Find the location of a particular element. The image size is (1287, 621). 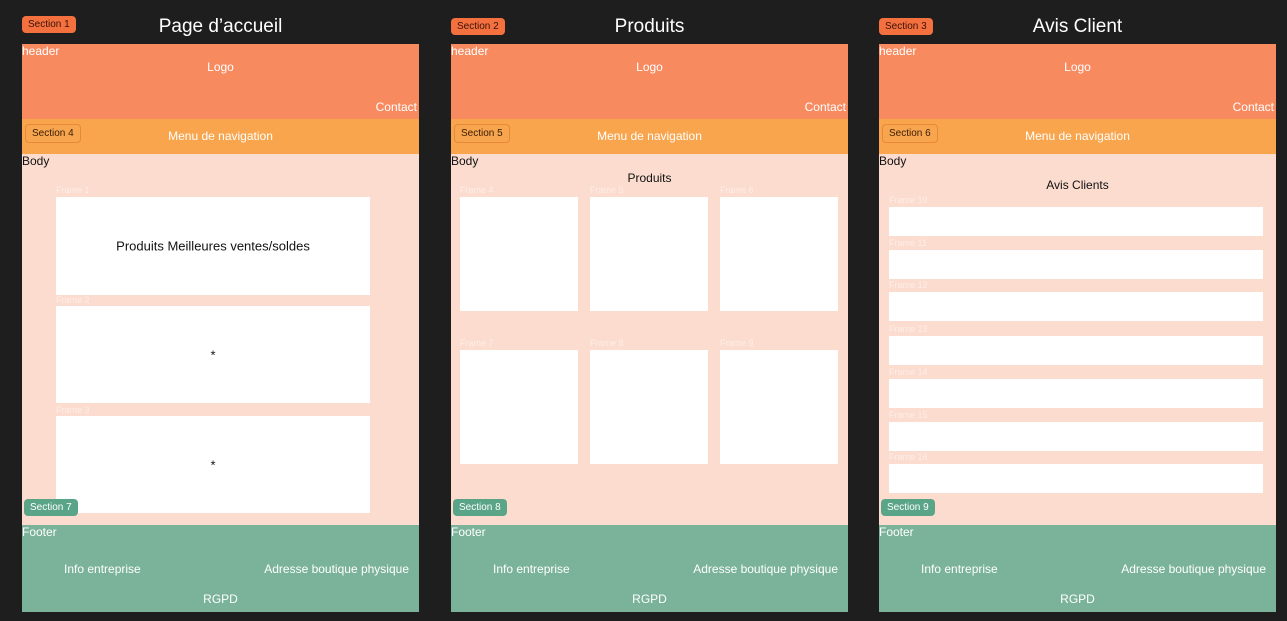

frame-label: Frame 13 is located at coordinates (908, 329).